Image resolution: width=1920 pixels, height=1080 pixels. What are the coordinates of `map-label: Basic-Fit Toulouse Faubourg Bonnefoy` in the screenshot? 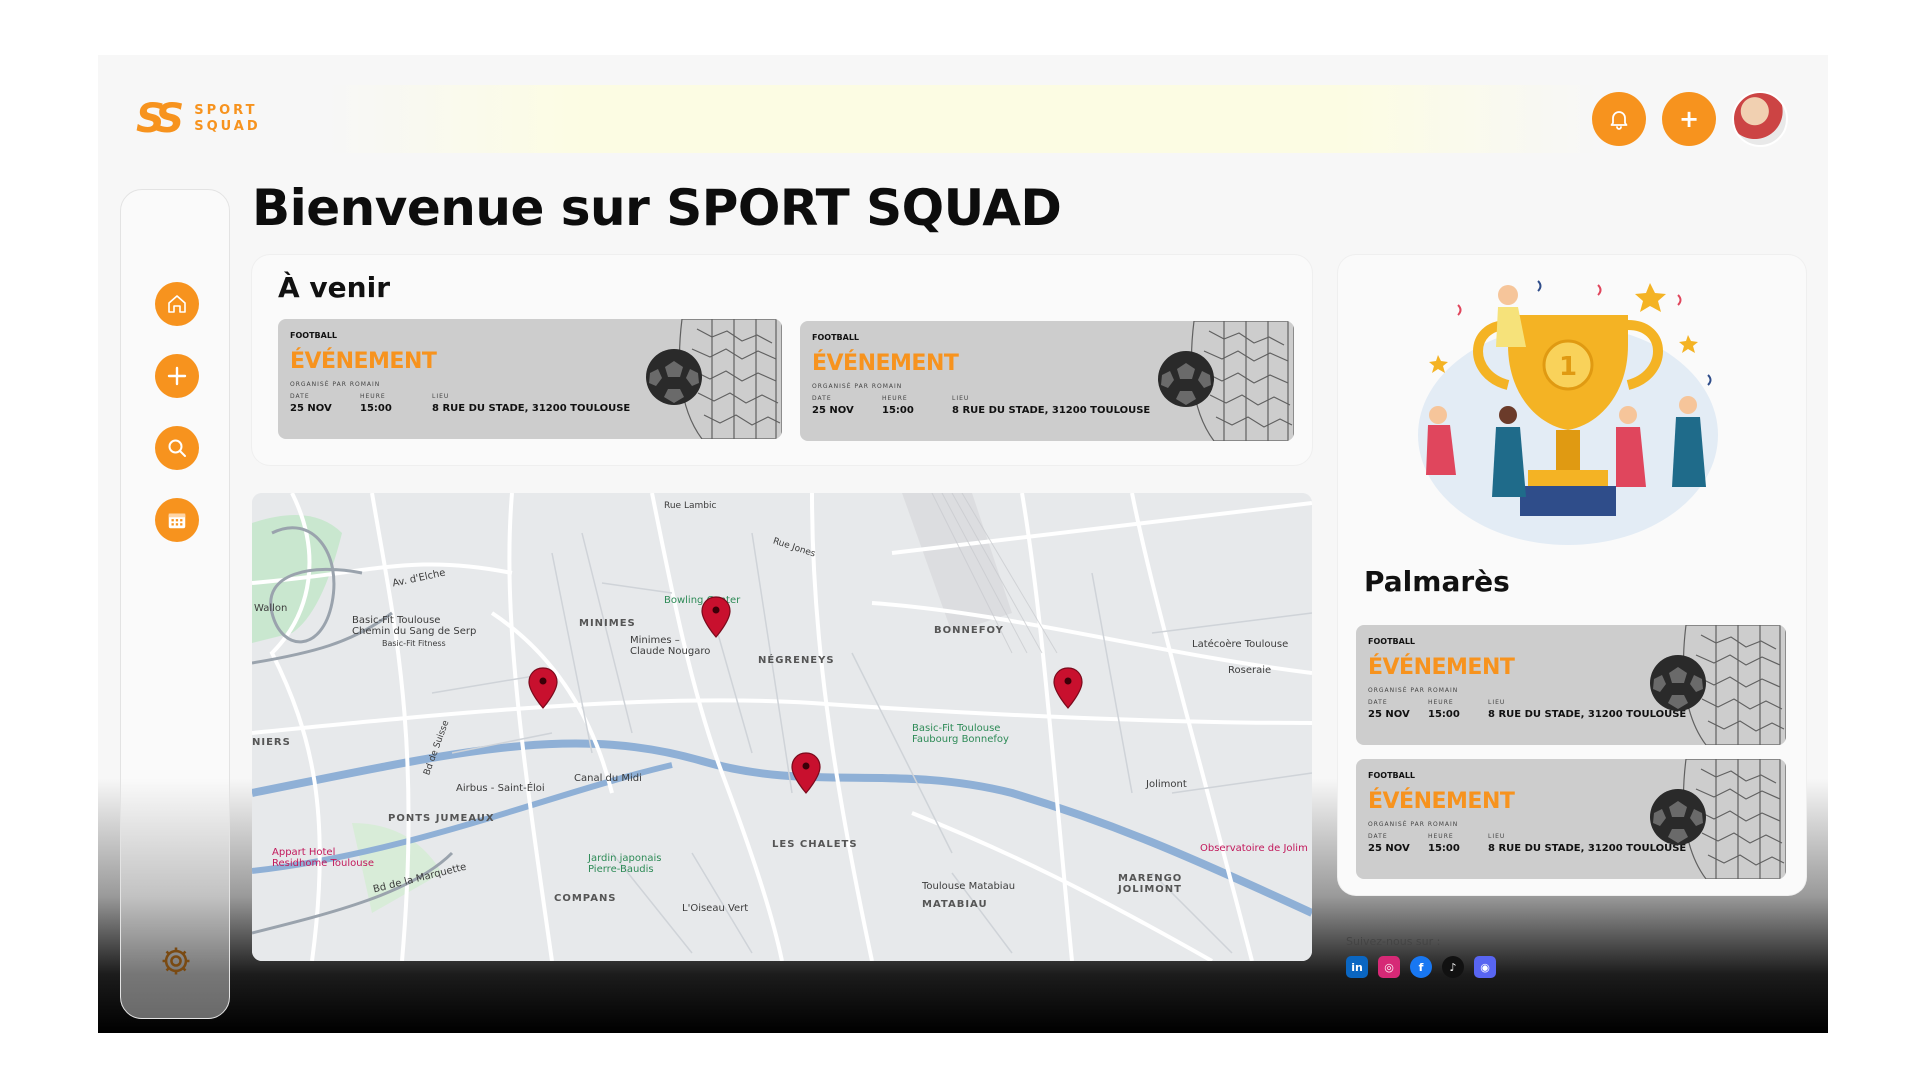 It's located at (960, 734).